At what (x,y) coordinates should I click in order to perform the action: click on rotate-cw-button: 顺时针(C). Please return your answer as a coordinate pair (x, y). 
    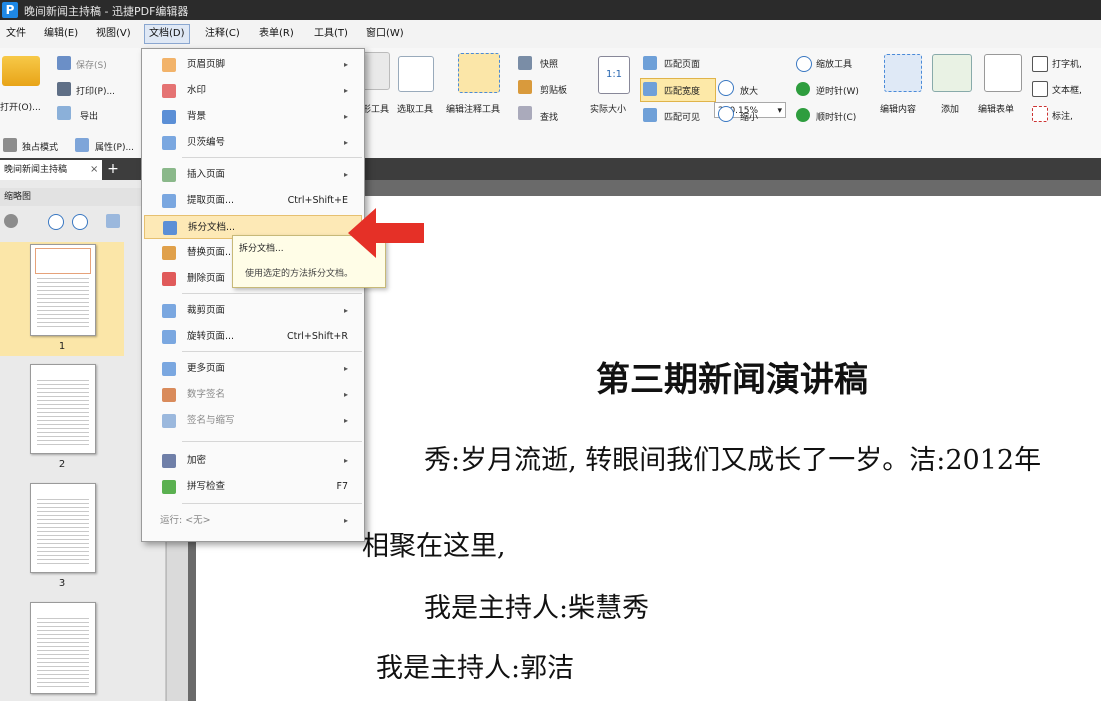
    Looking at the image, I should click on (836, 116).